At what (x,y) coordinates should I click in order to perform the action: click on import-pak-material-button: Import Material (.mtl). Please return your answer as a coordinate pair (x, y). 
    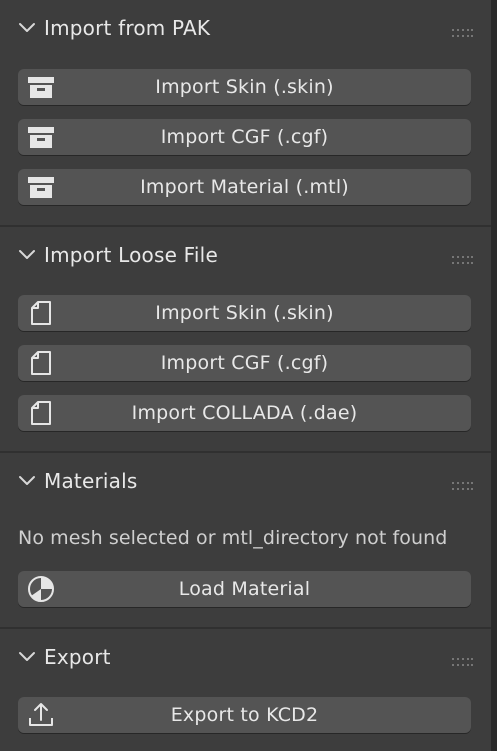
    Looking at the image, I should click on (244, 187).